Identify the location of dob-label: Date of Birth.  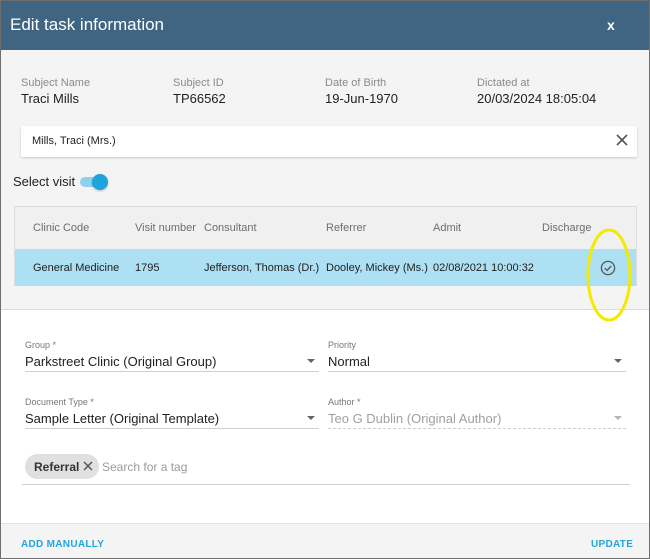
(356, 83).